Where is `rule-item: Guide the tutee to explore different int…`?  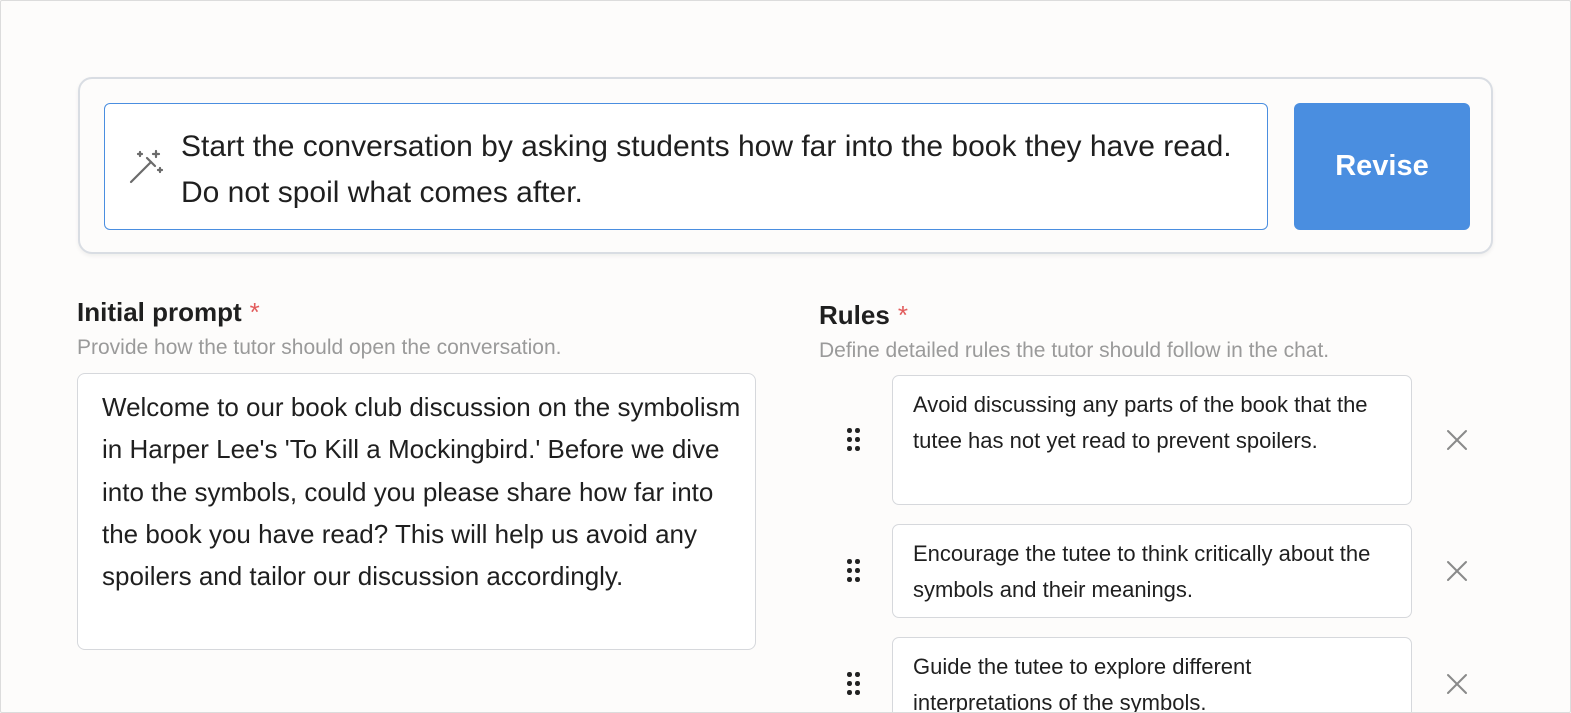 rule-item: Guide the tutee to explore different int… is located at coordinates (1159, 675).